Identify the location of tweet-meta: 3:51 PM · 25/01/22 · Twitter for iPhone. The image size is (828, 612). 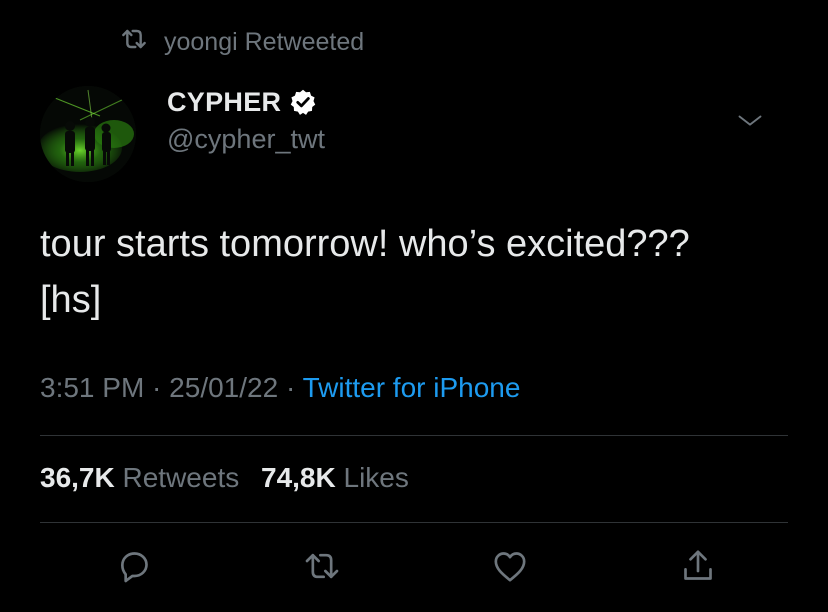
(280, 388).